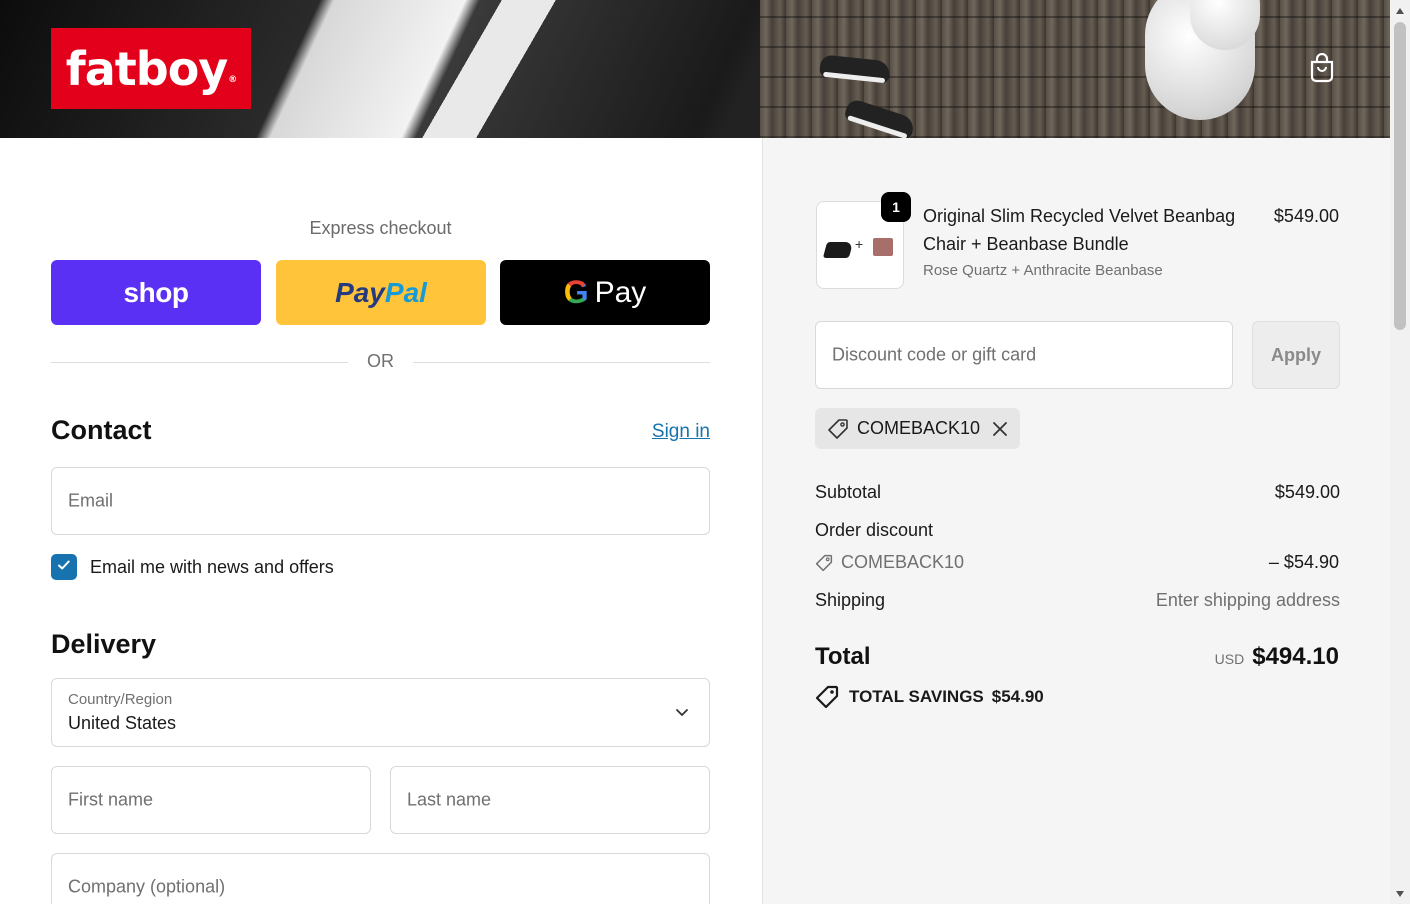 Image resolution: width=1410 pixels, height=904 pixels. What do you see at coordinates (380, 878) in the screenshot?
I see `company-field: Company (optional)` at bounding box center [380, 878].